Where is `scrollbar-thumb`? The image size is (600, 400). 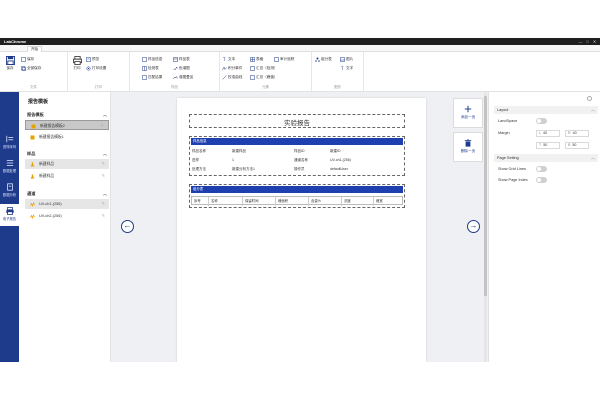 scrollbar-thumb is located at coordinates (485, 196).